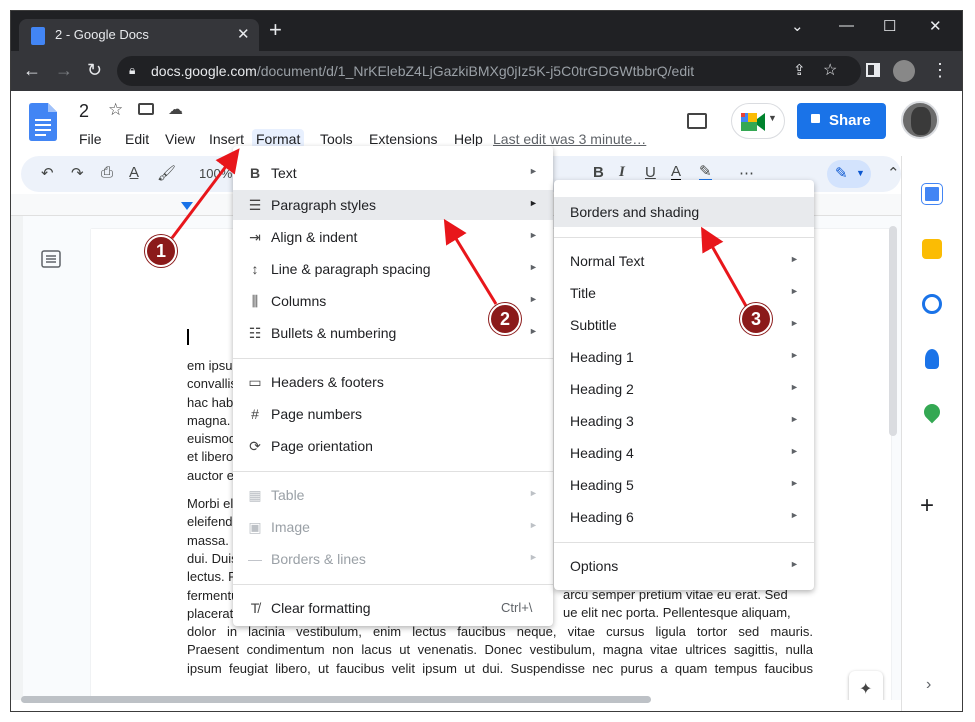 This screenshot has height=722, width=975. Describe the element at coordinates (161, 251) in the screenshot. I see `step-badge-1: 1` at that location.